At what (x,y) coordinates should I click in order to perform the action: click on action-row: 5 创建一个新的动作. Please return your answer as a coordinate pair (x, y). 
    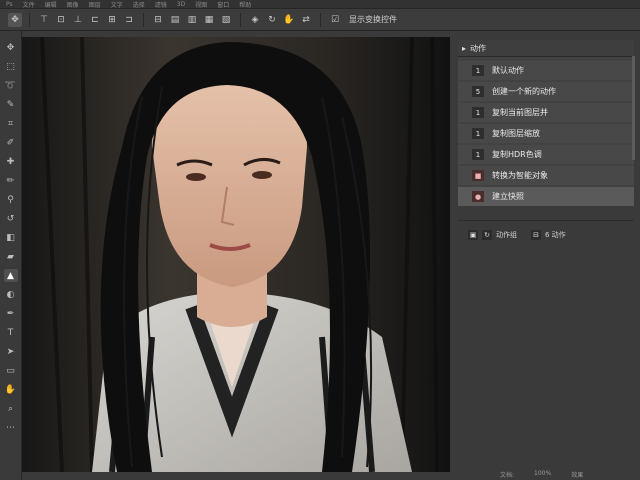
    Looking at the image, I should click on (546, 91).